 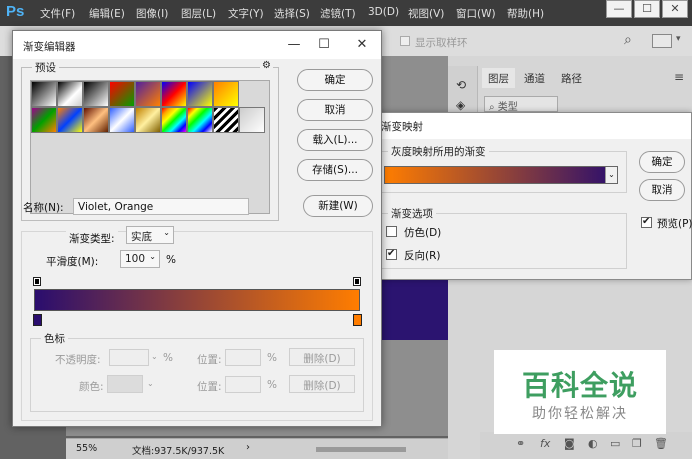 What do you see at coordinates (129, 357) in the screenshot?
I see `opacity-input` at bounding box center [129, 357].